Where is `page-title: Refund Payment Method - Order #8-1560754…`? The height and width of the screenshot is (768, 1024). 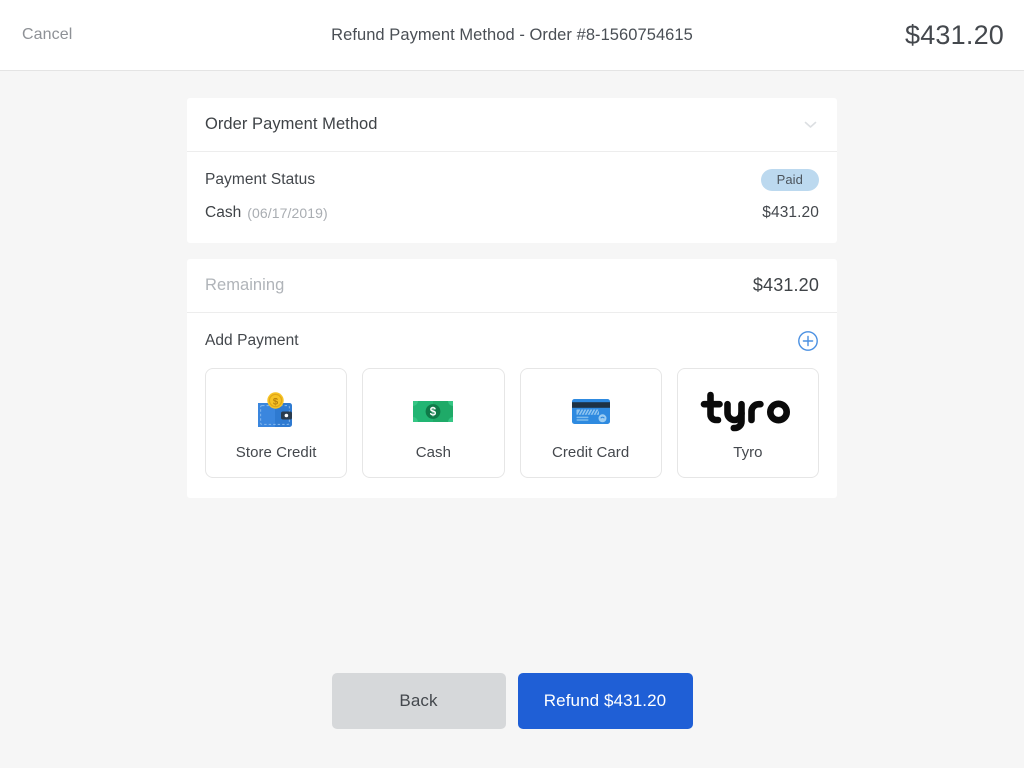
page-title: Refund Payment Method - Order #8-1560754… is located at coordinates (512, 34).